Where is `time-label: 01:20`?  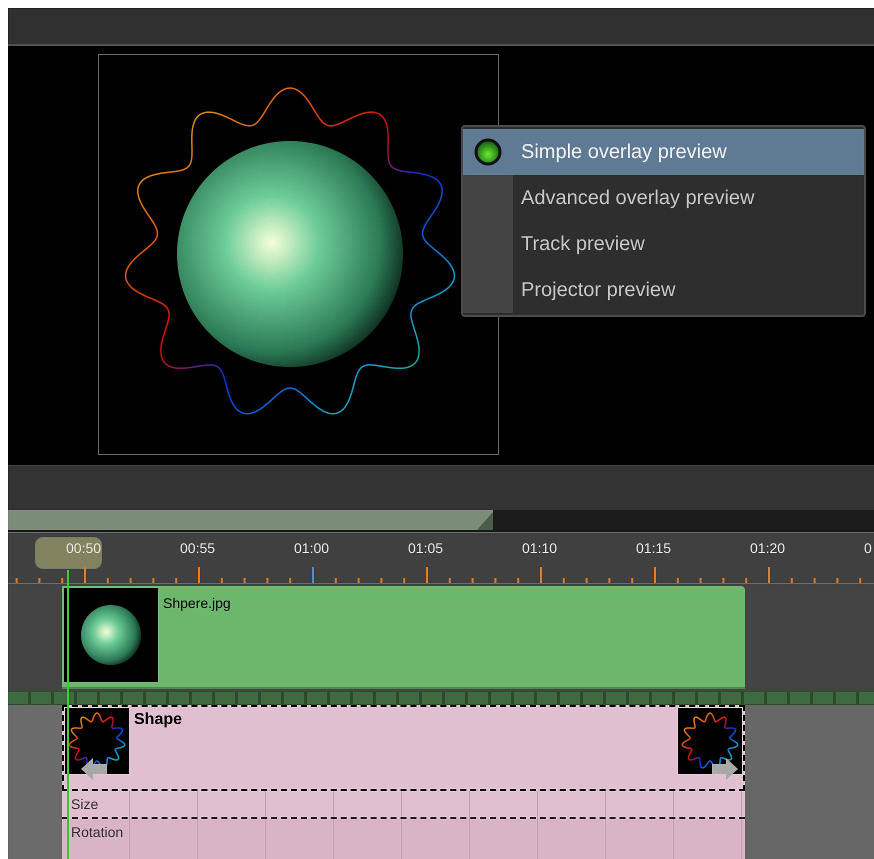
time-label: 01:20 is located at coordinates (768, 548).